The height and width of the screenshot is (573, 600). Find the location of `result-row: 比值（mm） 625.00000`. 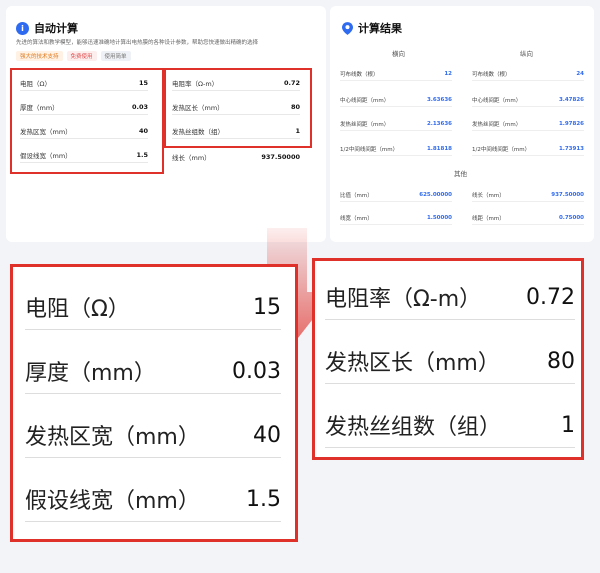

result-row: 比值（mm） 625.00000 is located at coordinates (396, 195).